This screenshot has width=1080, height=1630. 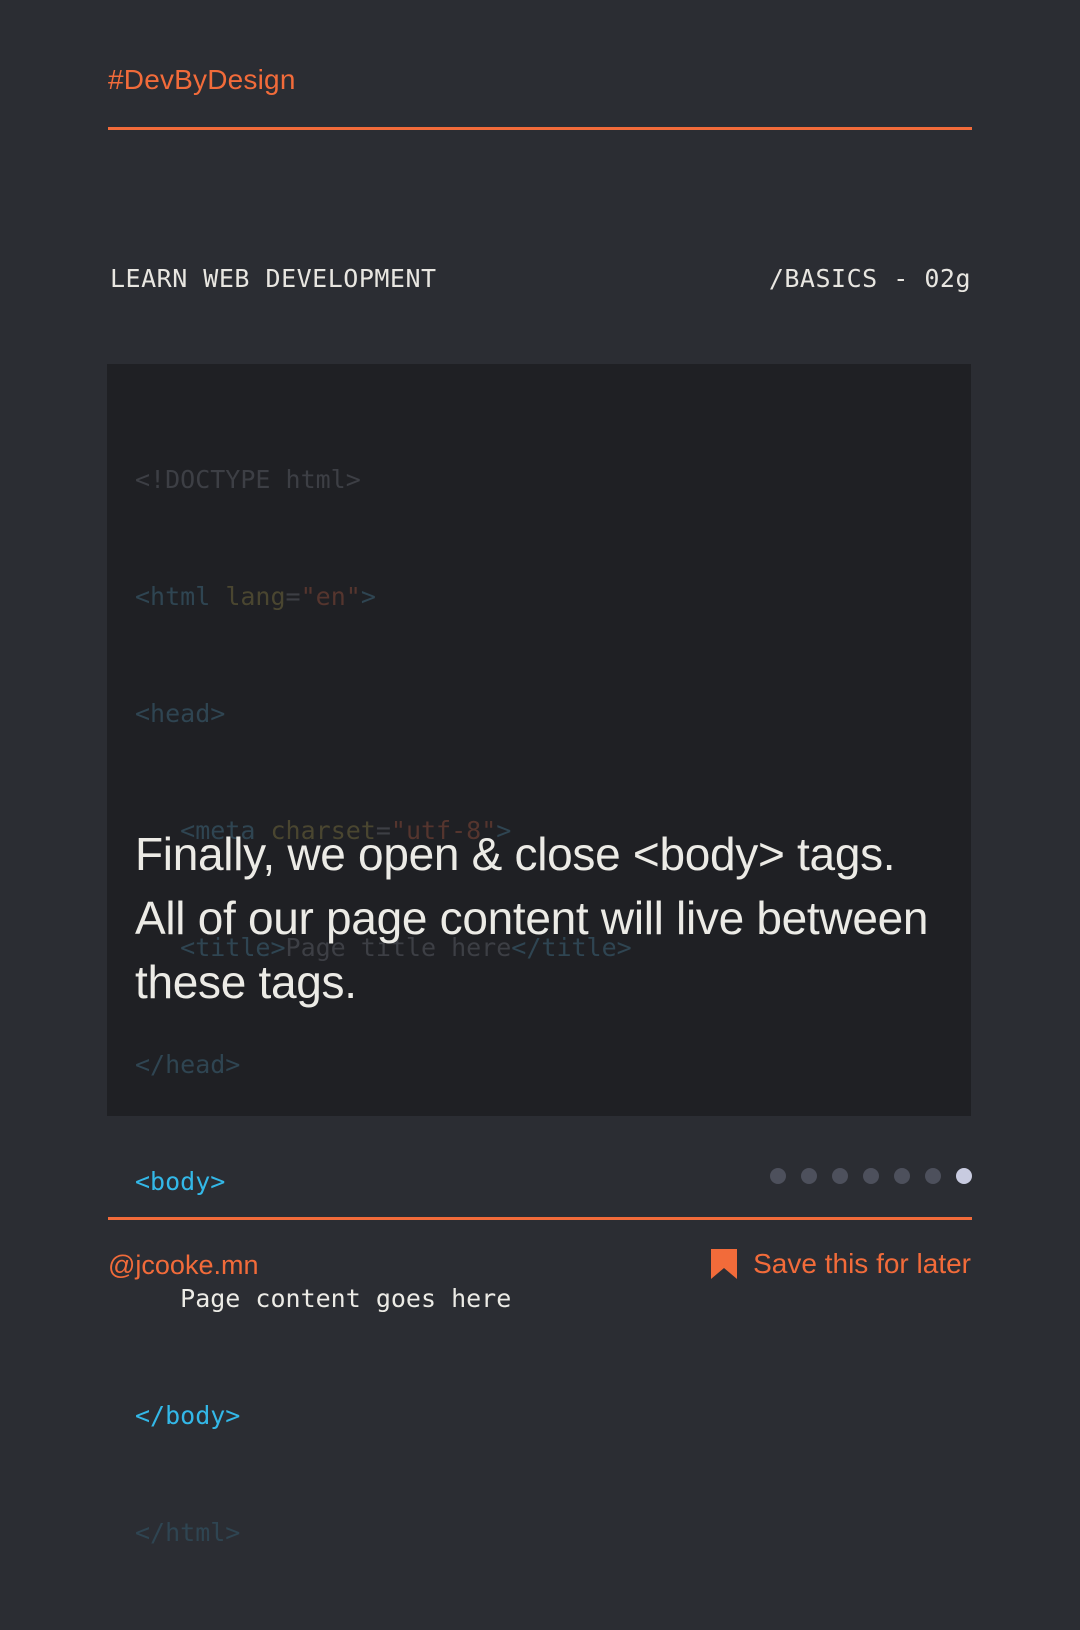 I want to click on code-body-open: <body>, so click(x=180, y=1181).